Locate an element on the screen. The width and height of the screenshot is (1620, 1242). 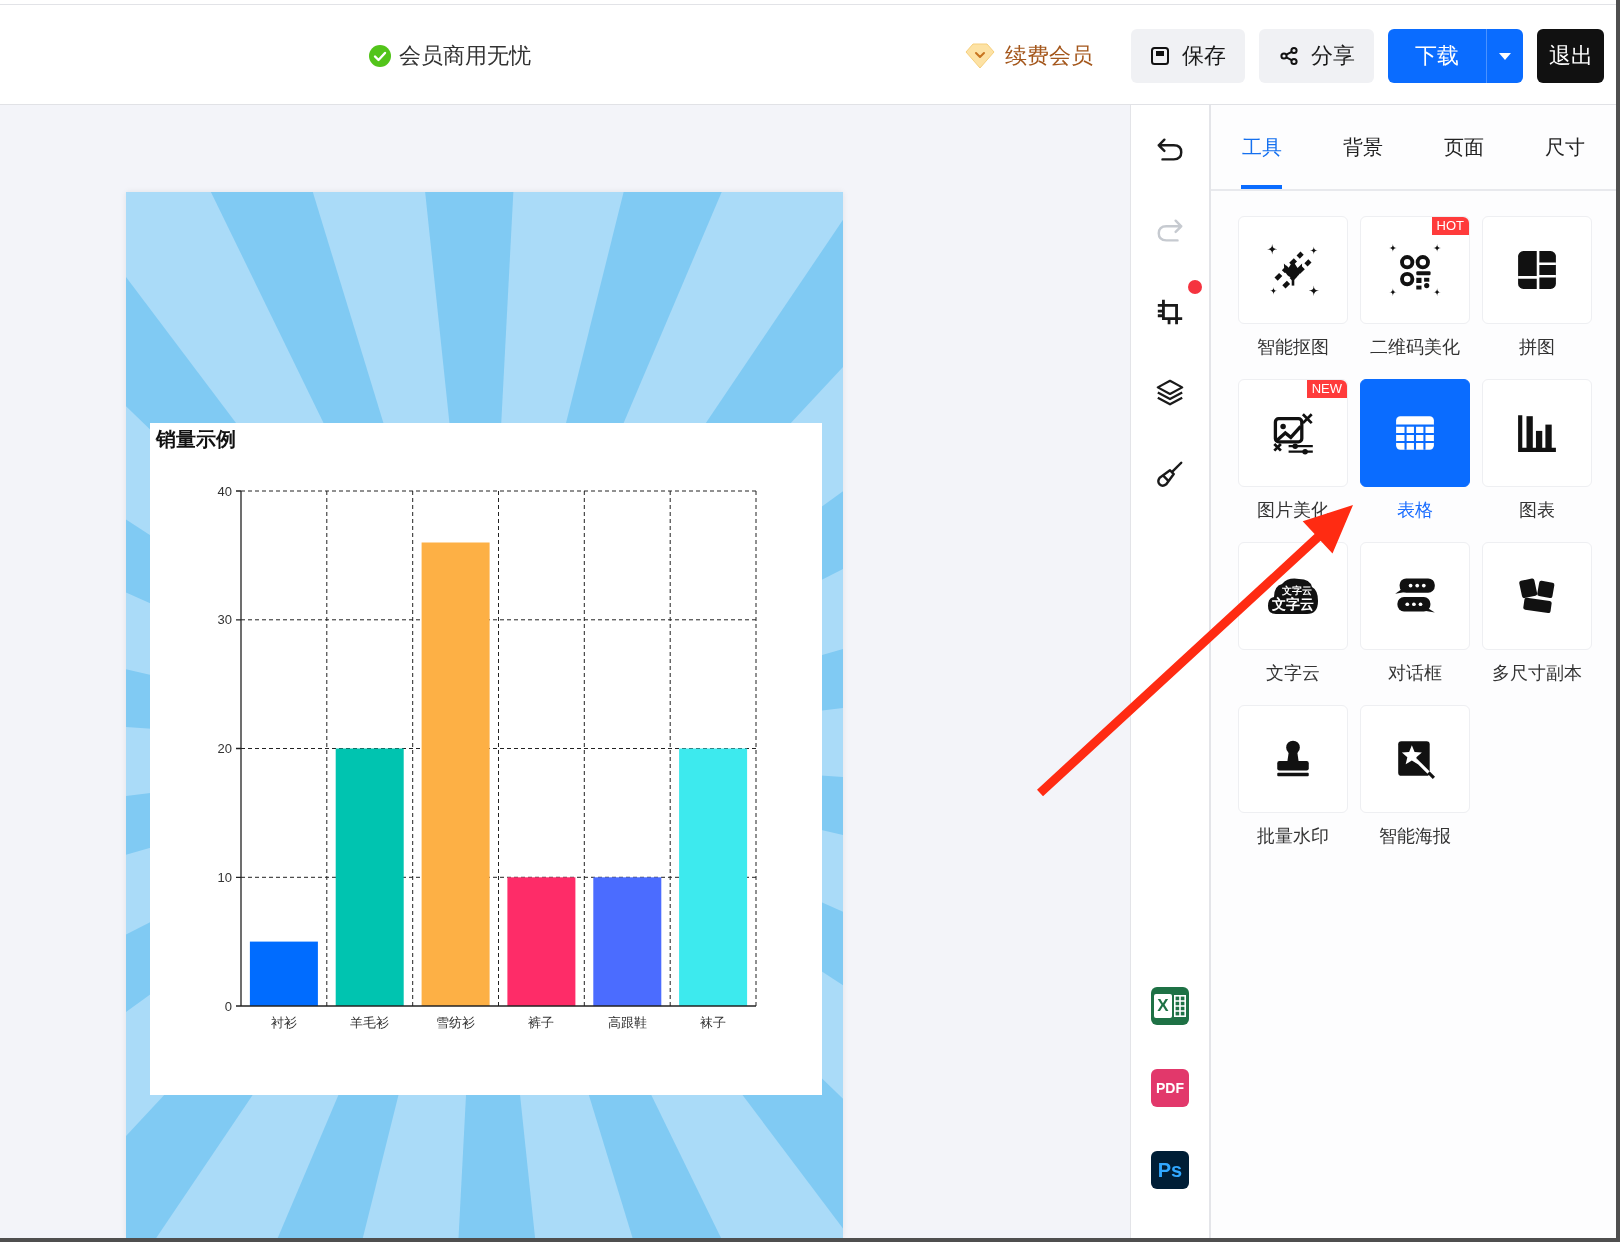
save-icon is located at coordinates (1160, 56).